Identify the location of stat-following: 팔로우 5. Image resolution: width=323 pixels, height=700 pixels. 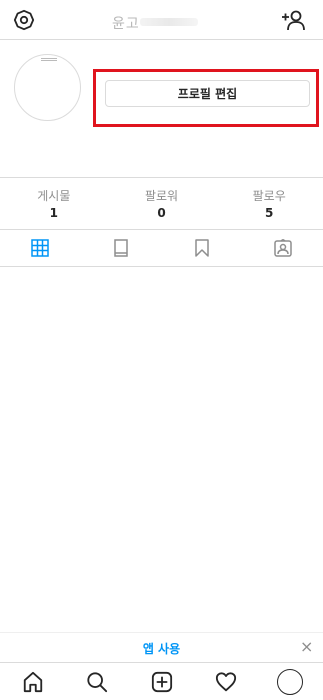
(269, 203).